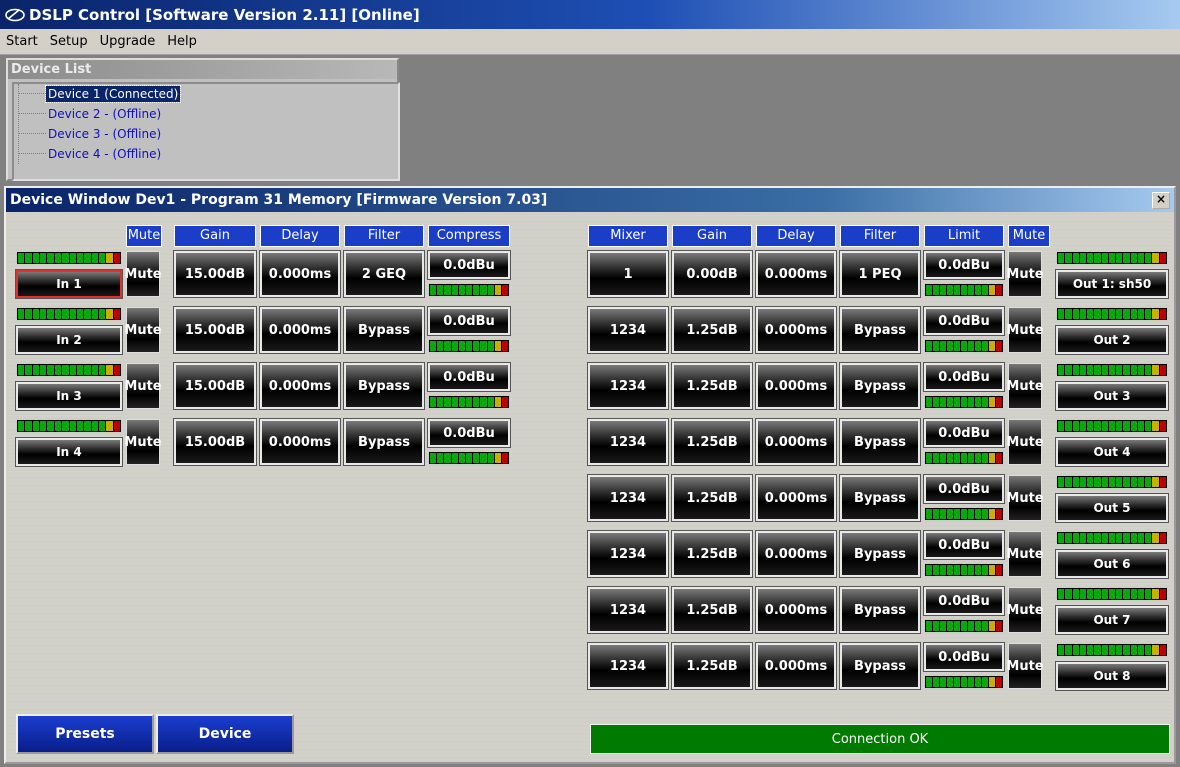 This screenshot has height=767, width=1180. What do you see at coordinates (1112, 340) in the screenshot?
I see `output-channel-button: Out 2` at bounding box center [1112, 340].